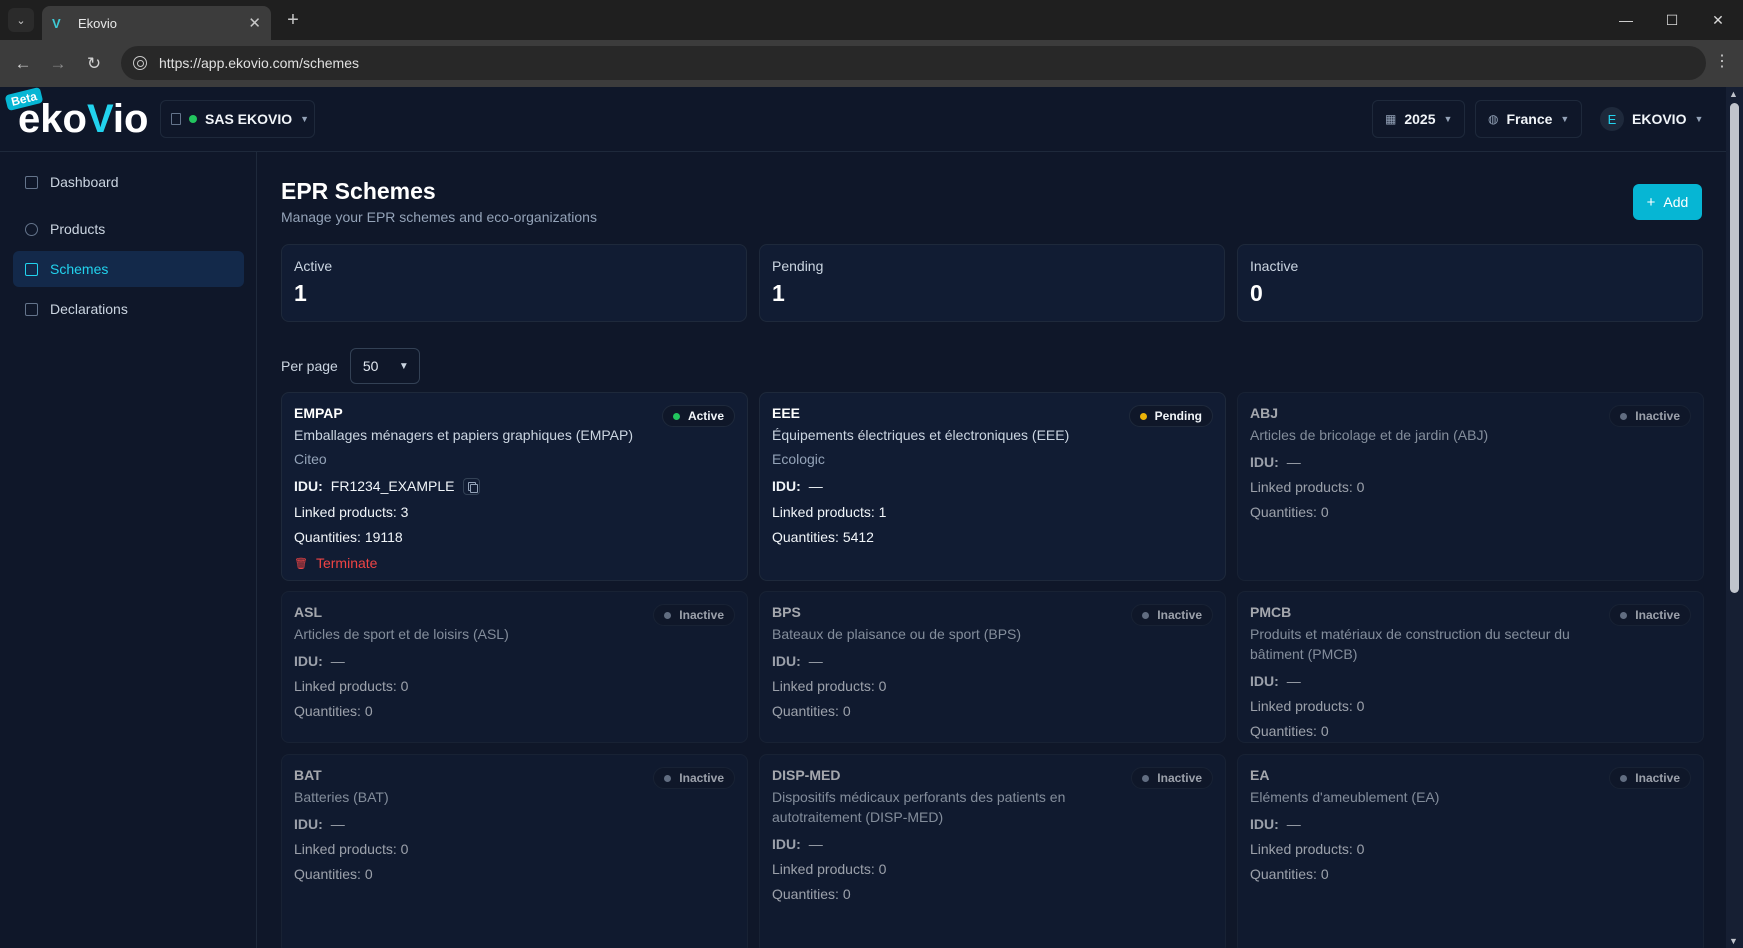 This screenshot has width=1743, height=948. I want to click on address-bar: https://app.ekovio.com/schemes, so click(913, 63).